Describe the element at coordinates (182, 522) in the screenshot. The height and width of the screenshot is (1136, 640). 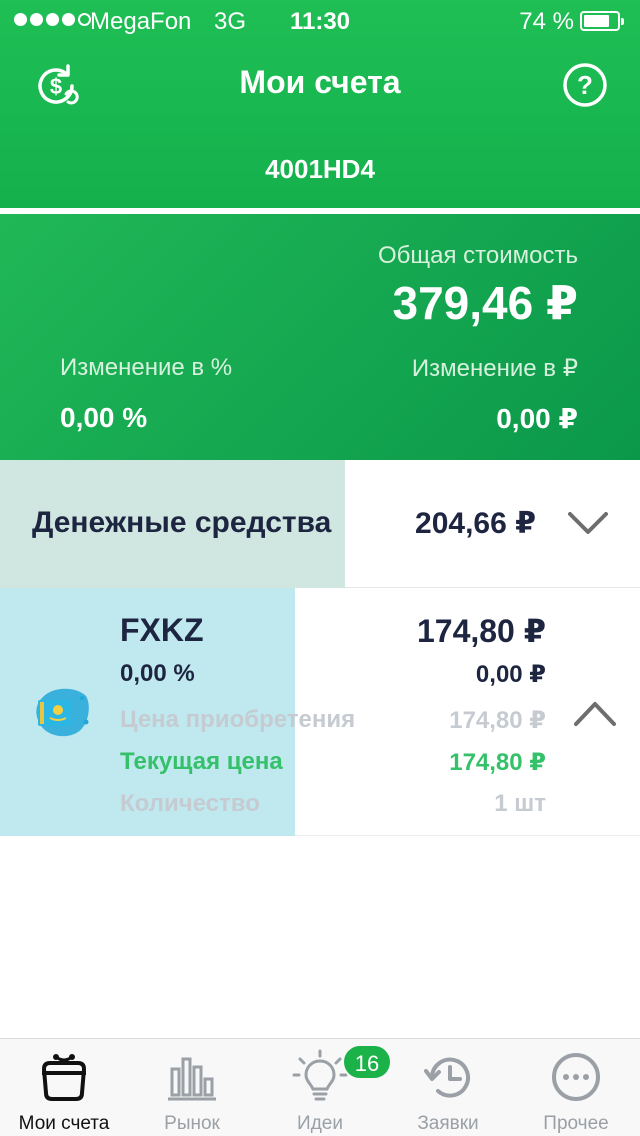
I see `cash-label: Денежные средства` at that location.